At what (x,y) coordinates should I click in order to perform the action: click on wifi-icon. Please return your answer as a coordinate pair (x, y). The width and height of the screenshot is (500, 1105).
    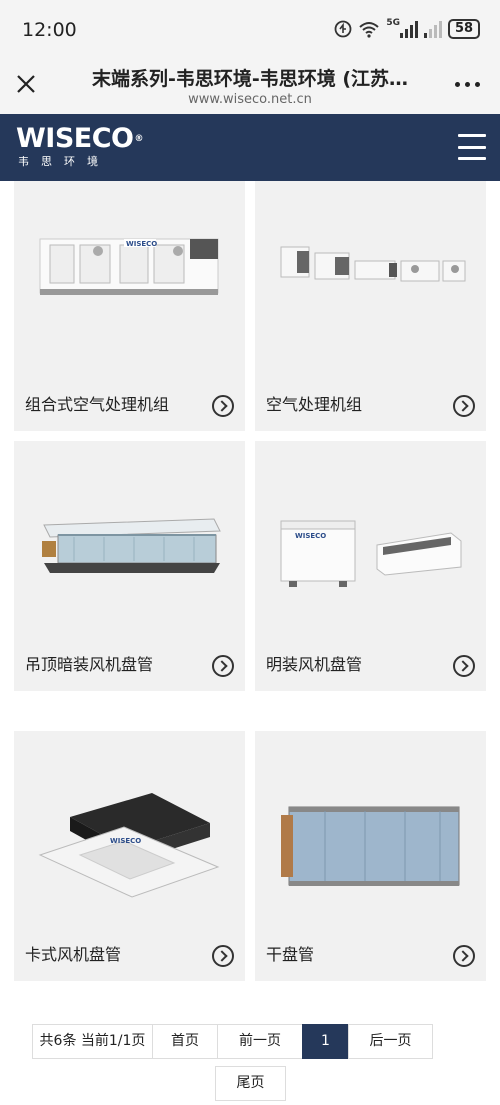
    Looking at the image, I should click on (369, 30).